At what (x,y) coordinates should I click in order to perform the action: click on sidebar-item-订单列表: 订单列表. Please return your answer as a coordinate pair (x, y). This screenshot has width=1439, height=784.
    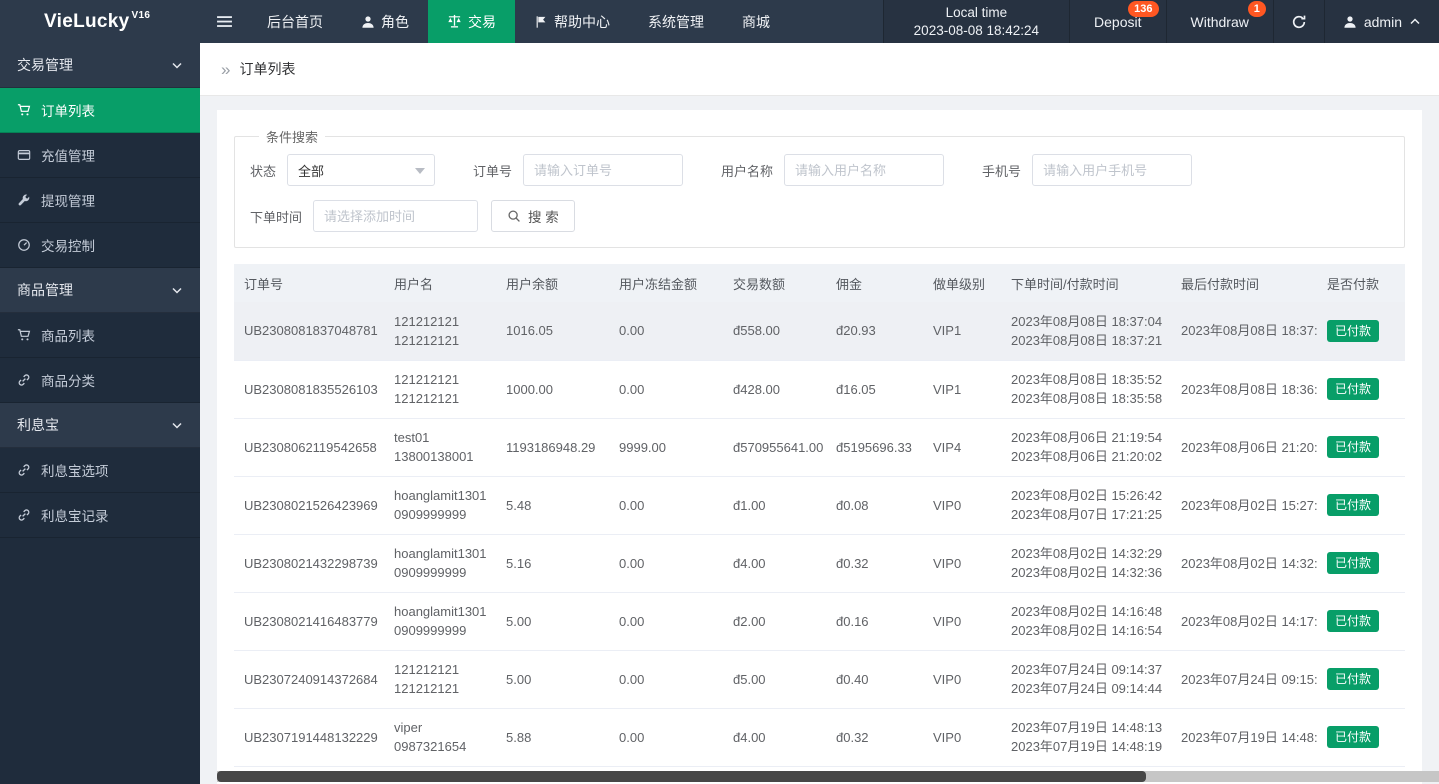
    Looking at the image, I should click on (100, 110).